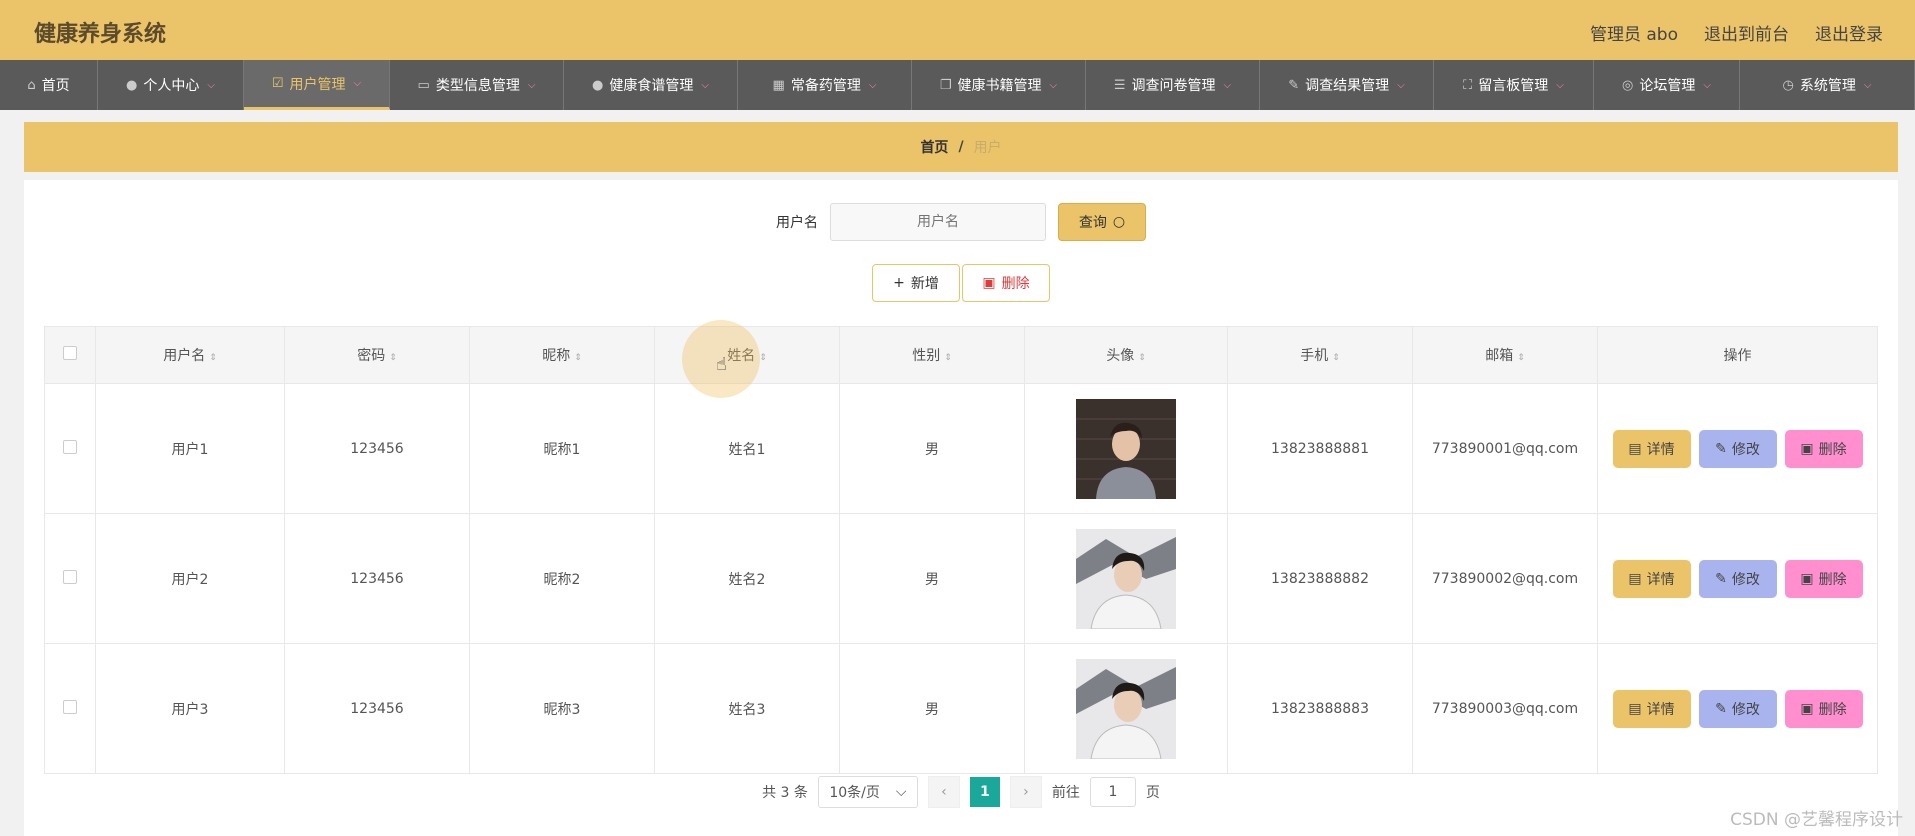 The height and width of the screenshot is (836, 1915). What do you see at coordinates (1025, 792) in the screenshot?
I see `next-page-button: ›` at bounding box center [1025, 792].